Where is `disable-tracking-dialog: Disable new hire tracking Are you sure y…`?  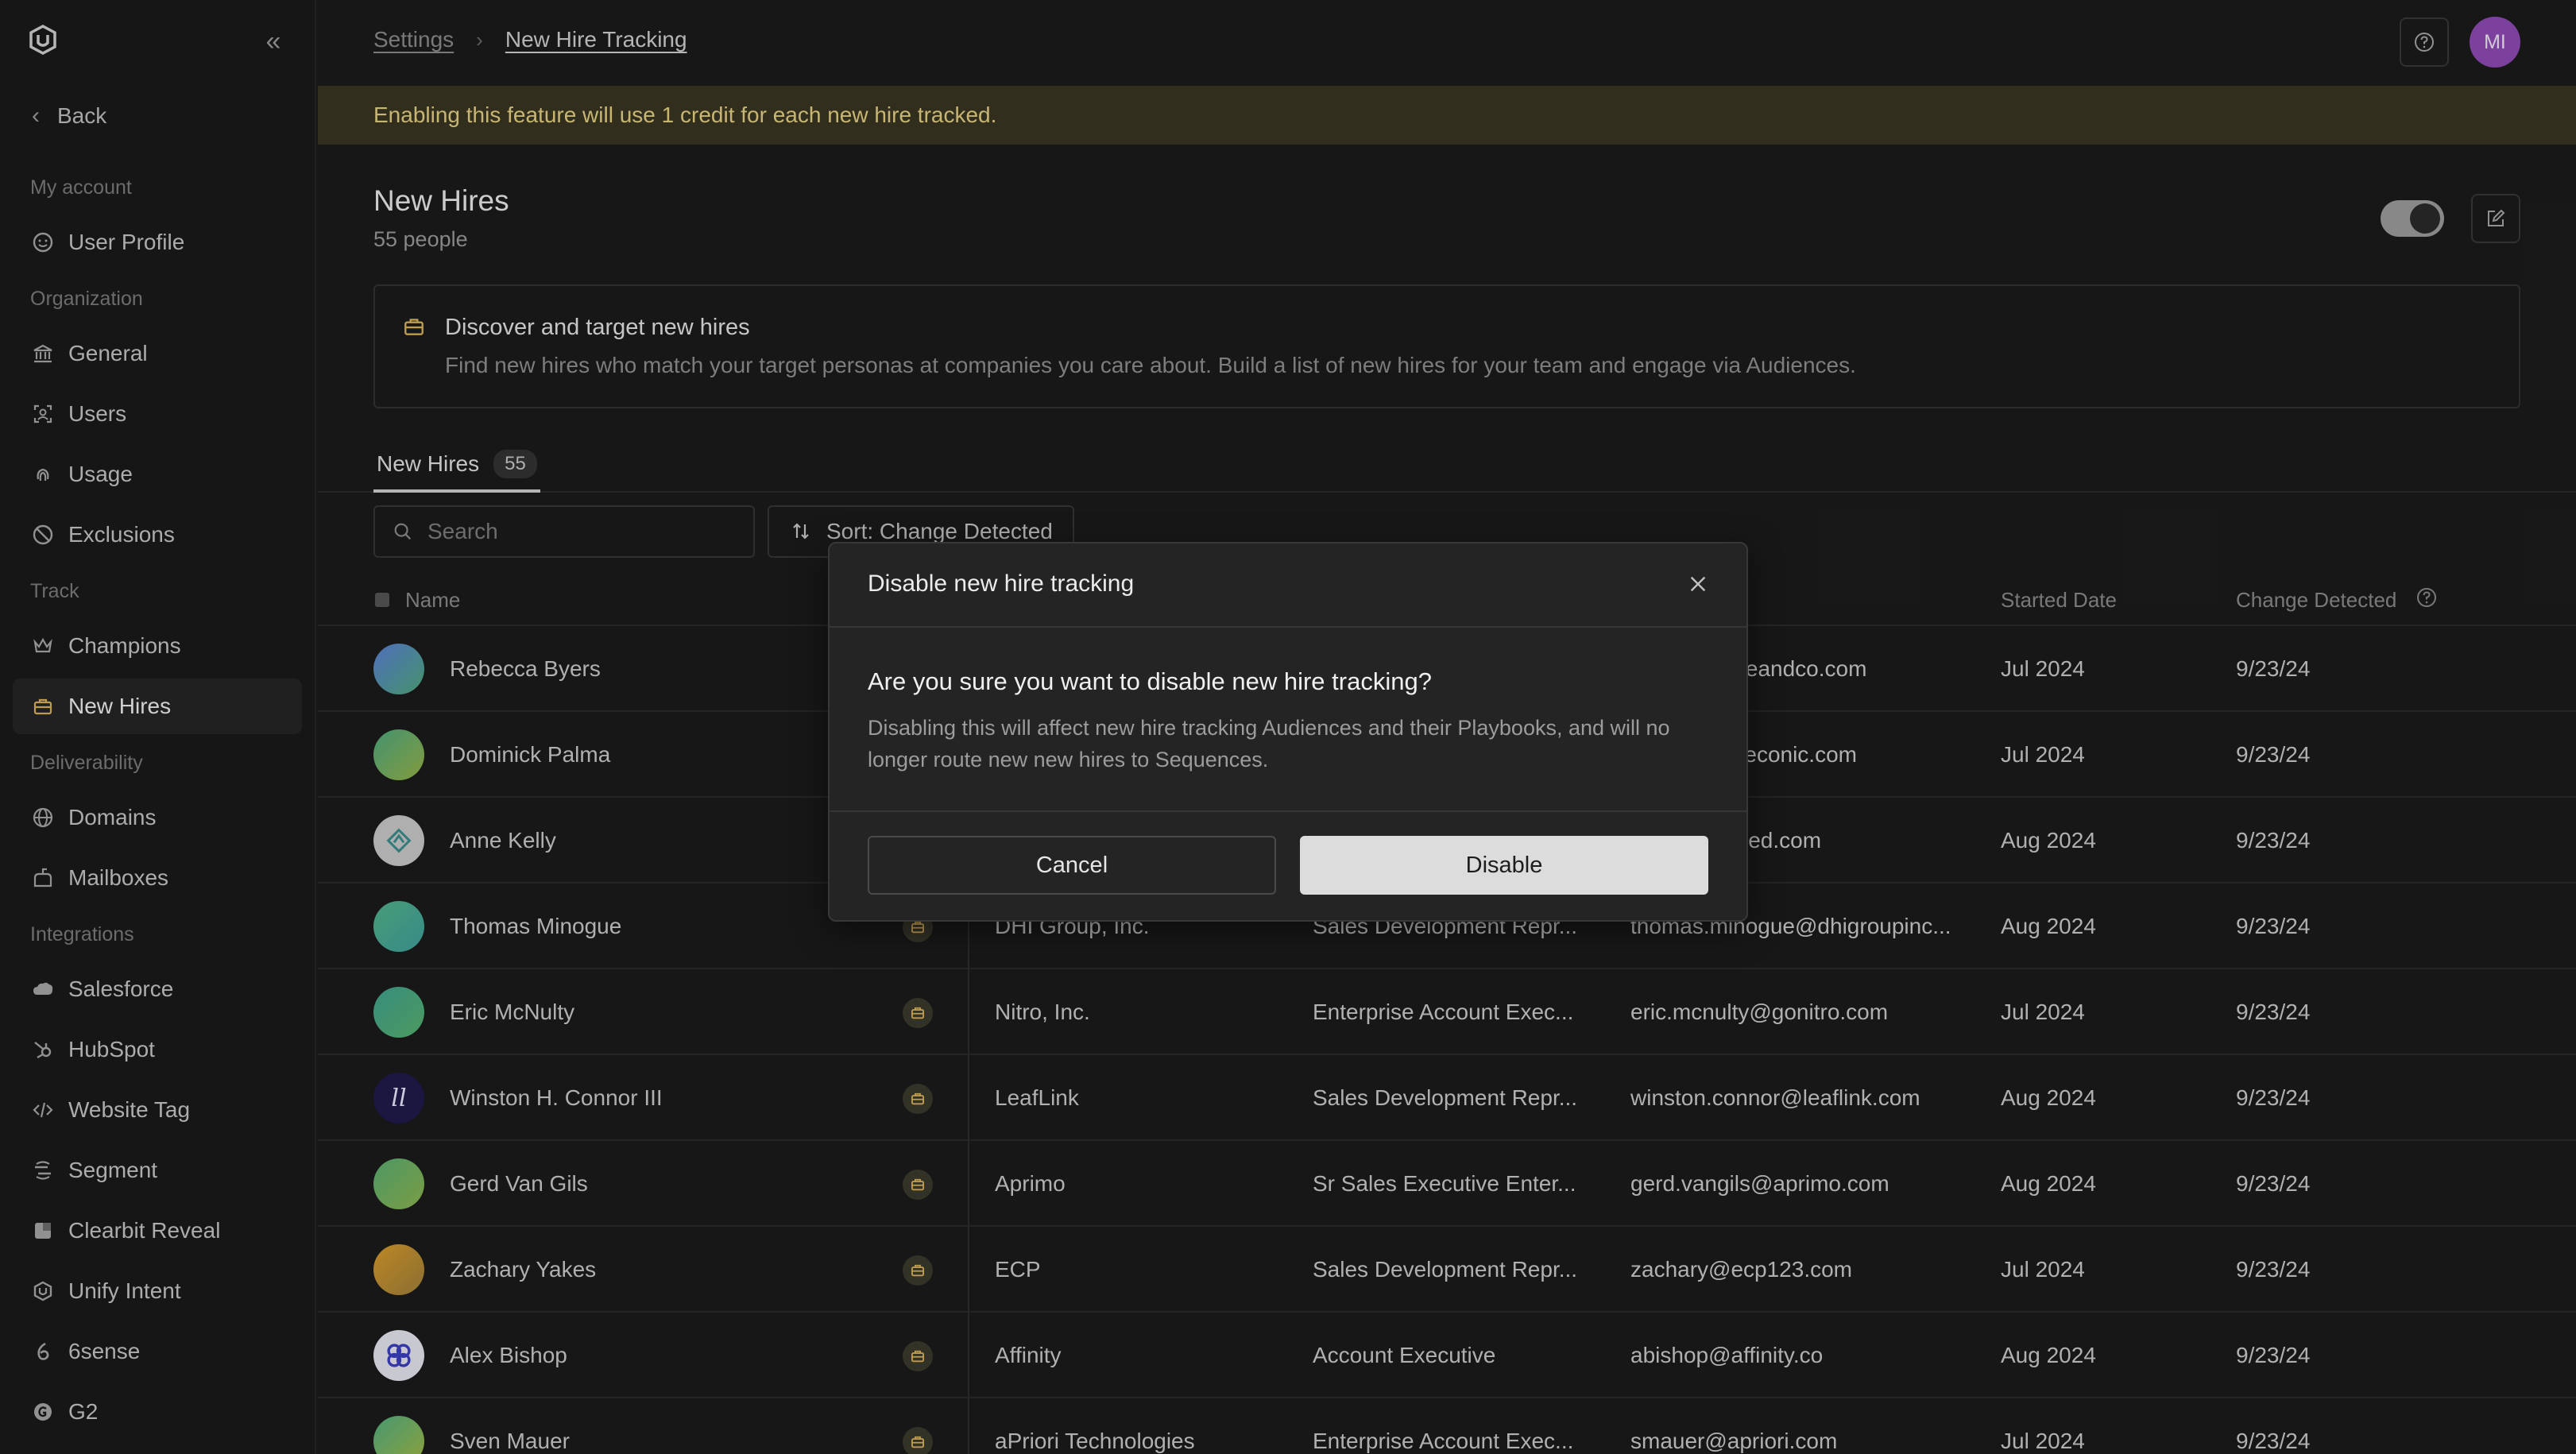
disable-tracking-dialog: Disable new hire tracking Are you sure y… is located at coordinates (1288, 732).